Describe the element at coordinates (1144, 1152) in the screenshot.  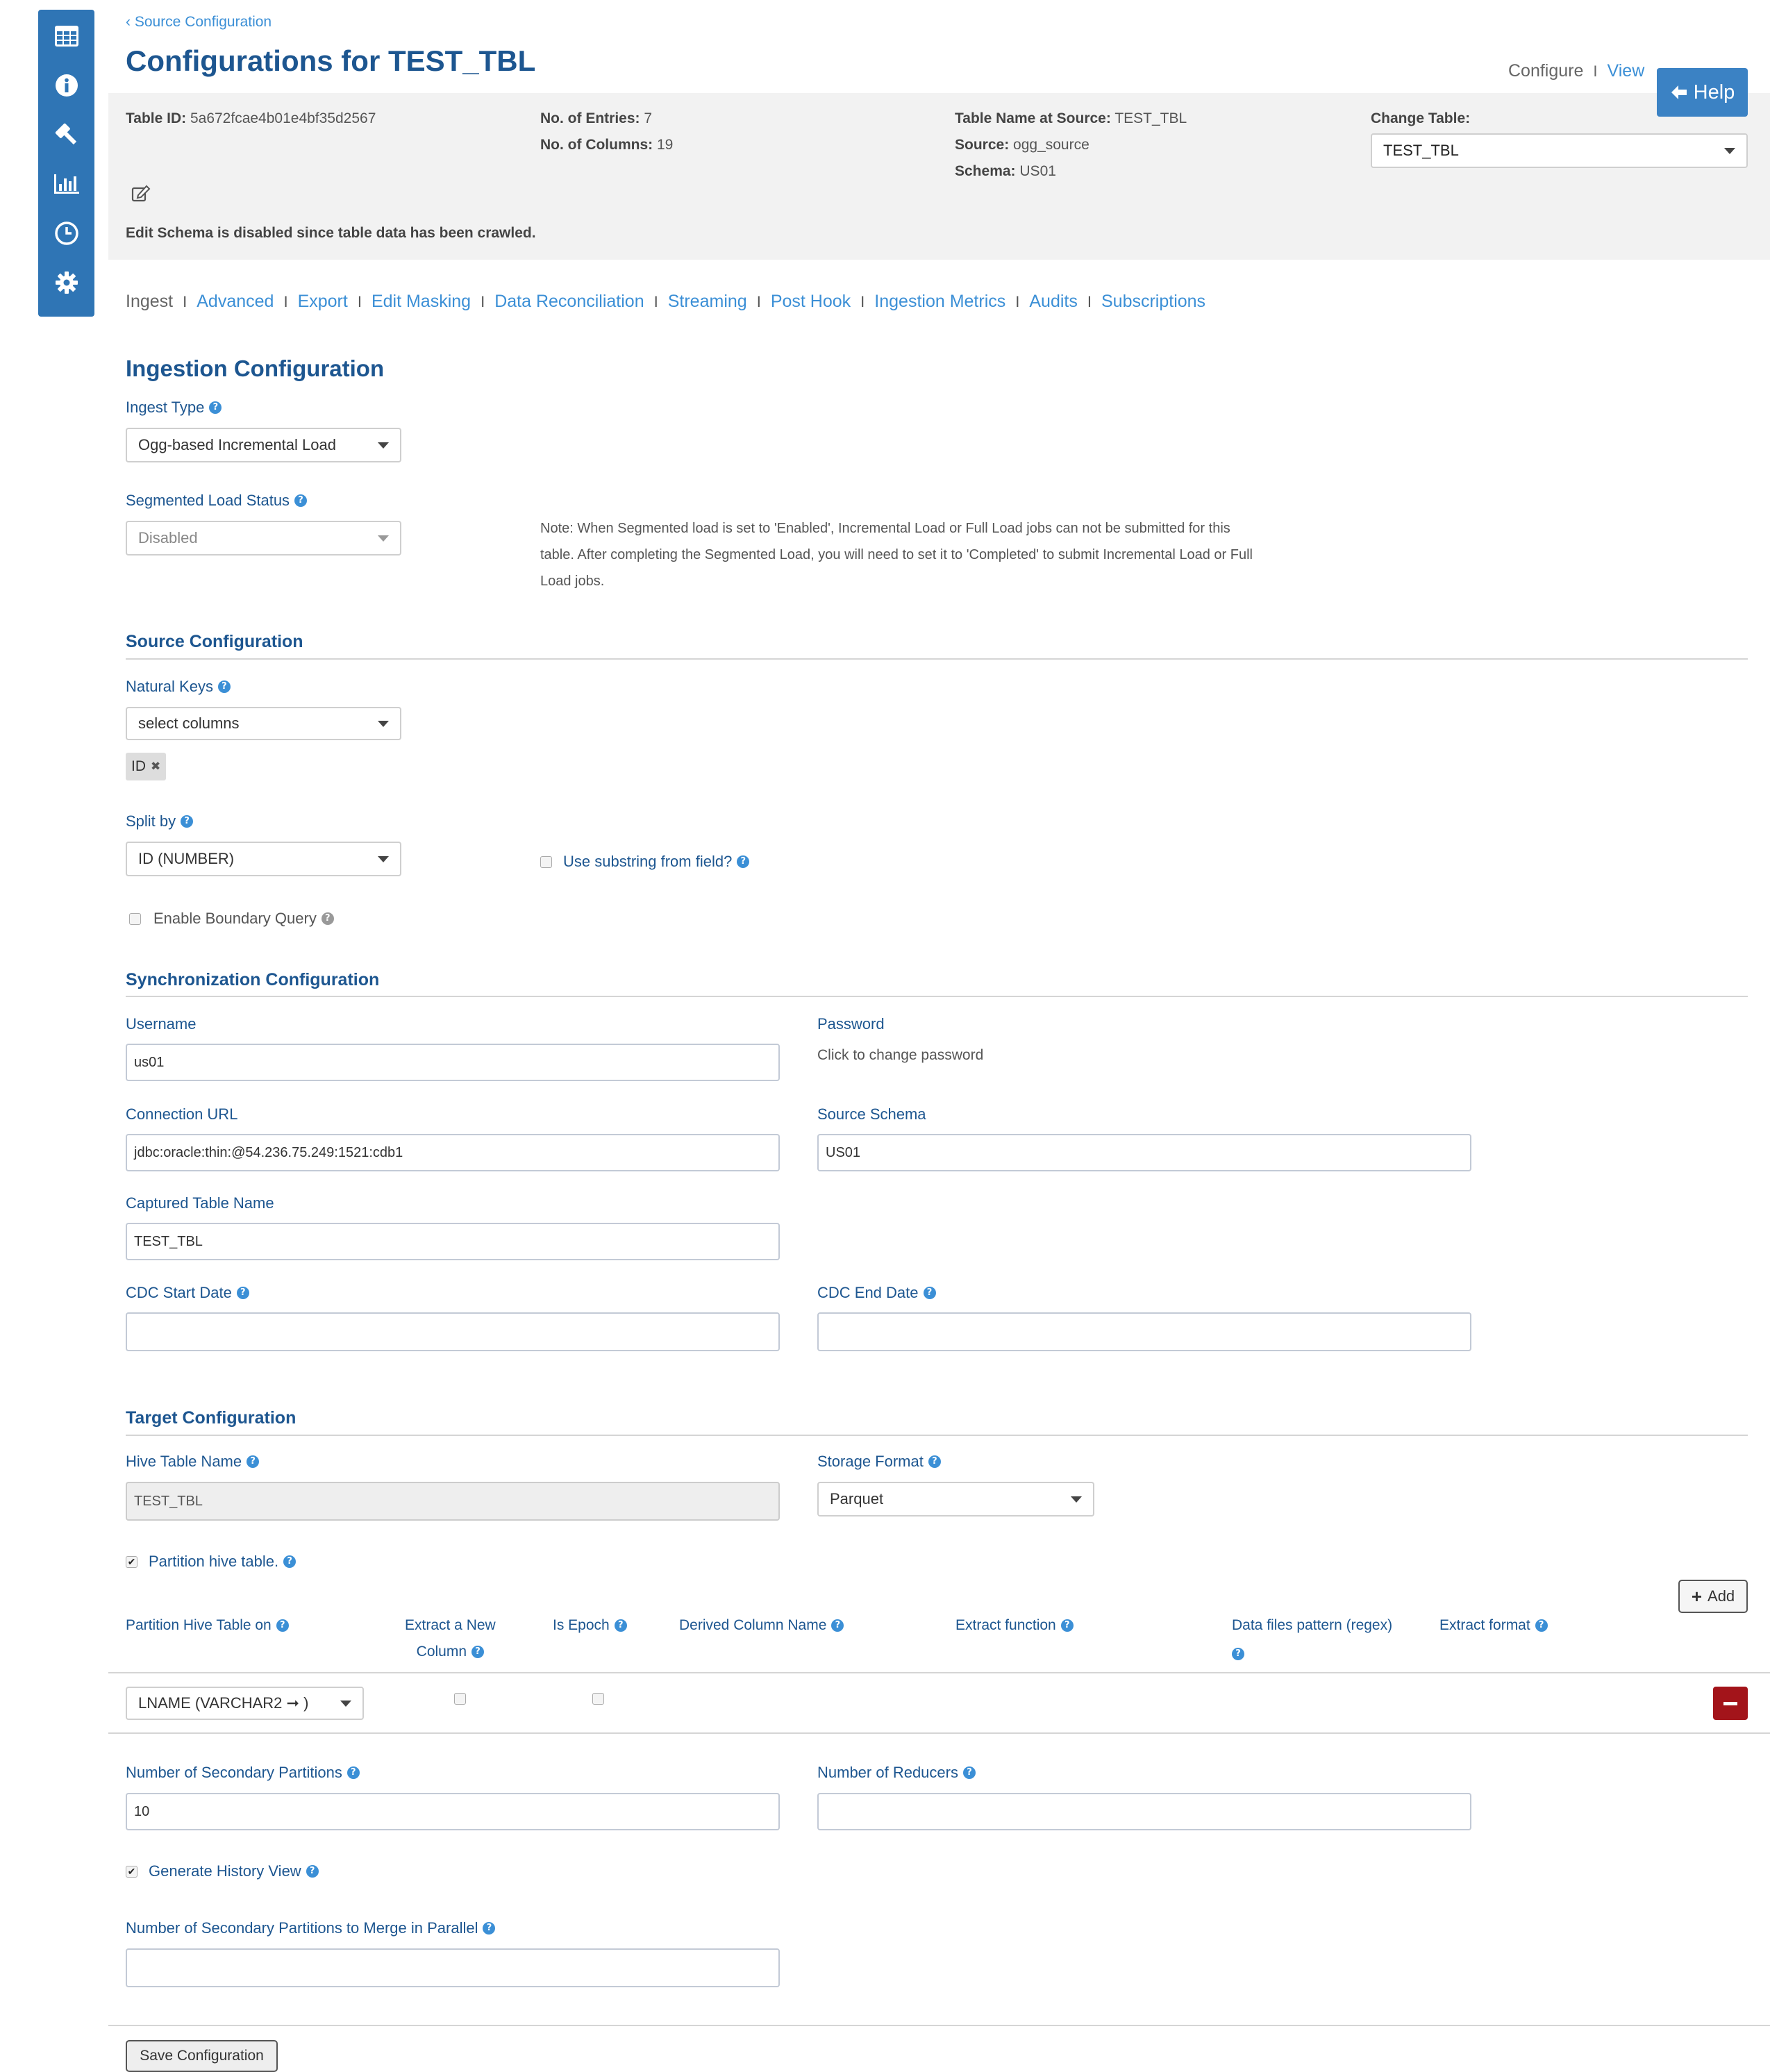
I see `source-schema-input: US01` at that location.